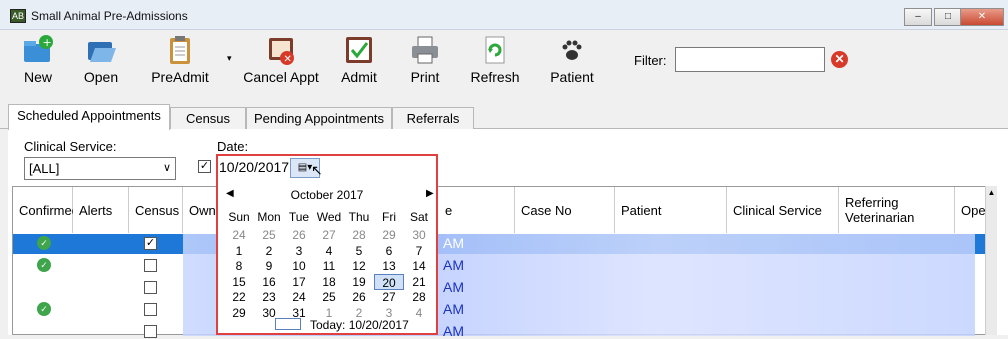 This screenshot has height=339, width=1008. Describe the element at coordinates (299, 266) in the screenshot. I see `calendar-day: 10` at that location.